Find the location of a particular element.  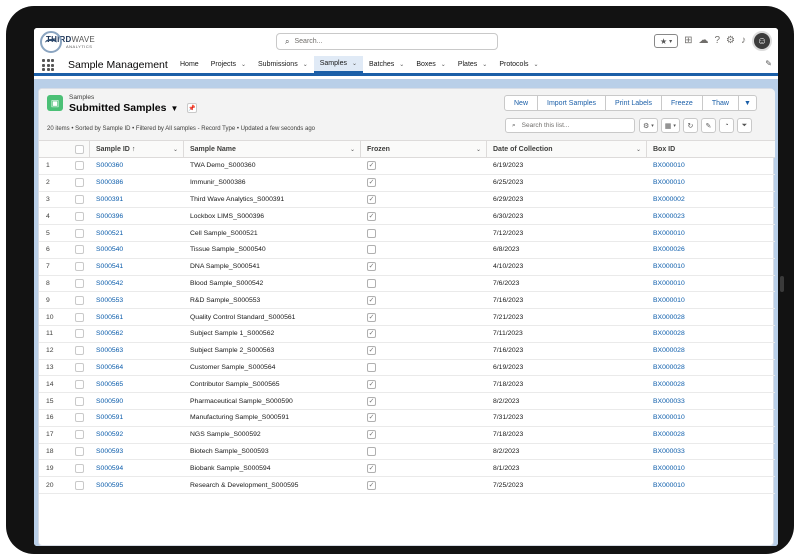

avatar: ☺ is located at coordinates (762, 41).